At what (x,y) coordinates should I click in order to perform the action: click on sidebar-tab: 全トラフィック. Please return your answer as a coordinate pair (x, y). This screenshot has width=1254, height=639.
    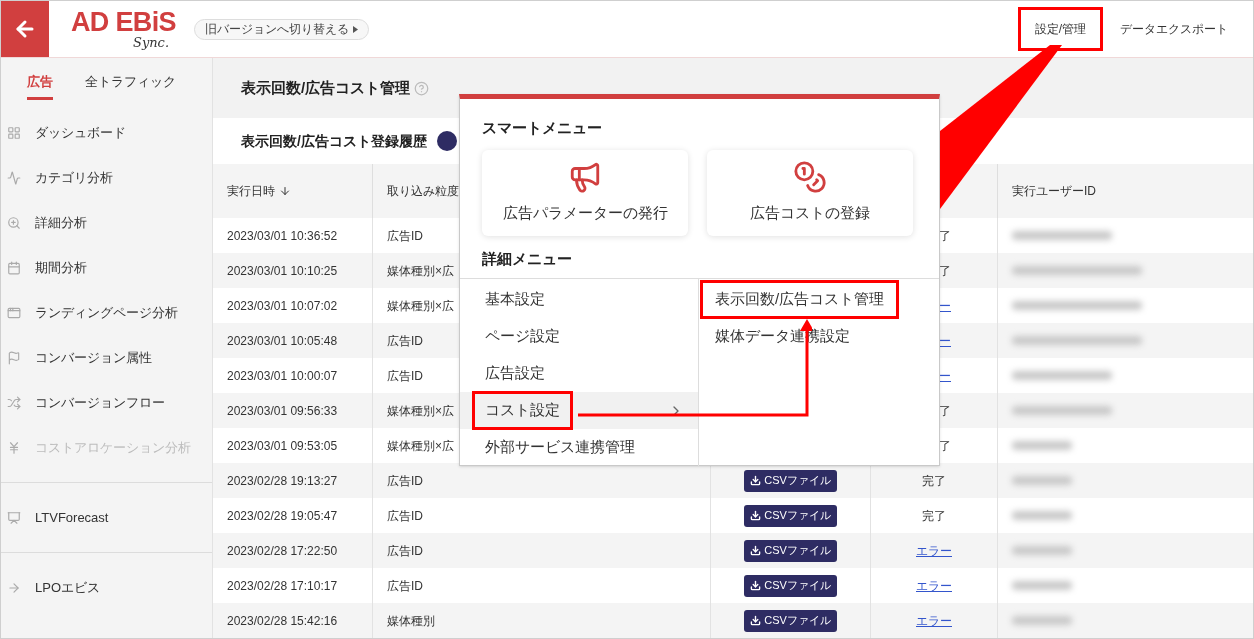
    Looking at the image, I should click on (130, 85).